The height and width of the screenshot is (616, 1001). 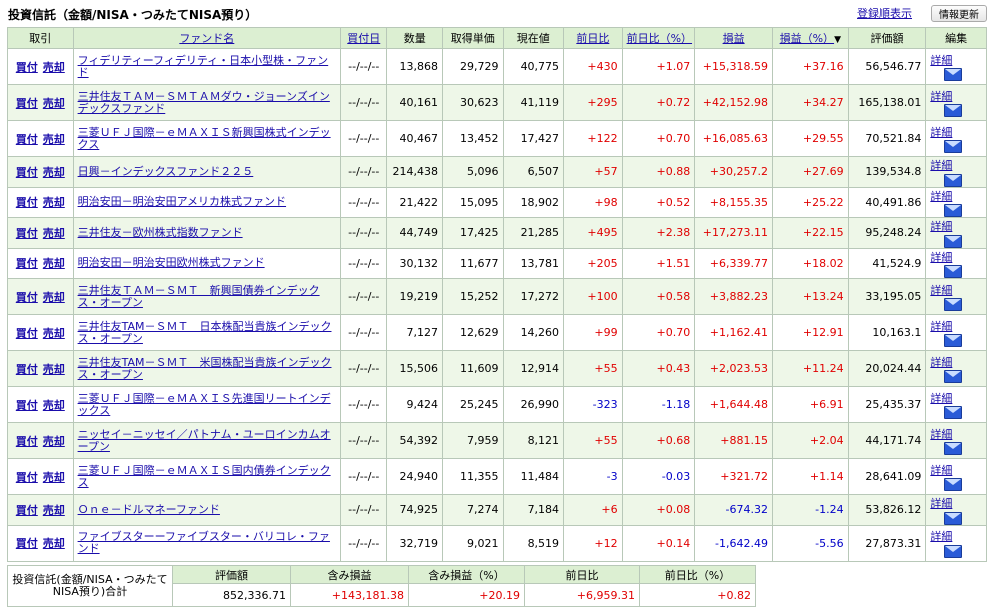 I want to click on fund-name-link: 三井住友ＴＡＭ－ＳＭＴＡＭダウ・ジョーンズインデックスファンド, so click(x=204, y=102).